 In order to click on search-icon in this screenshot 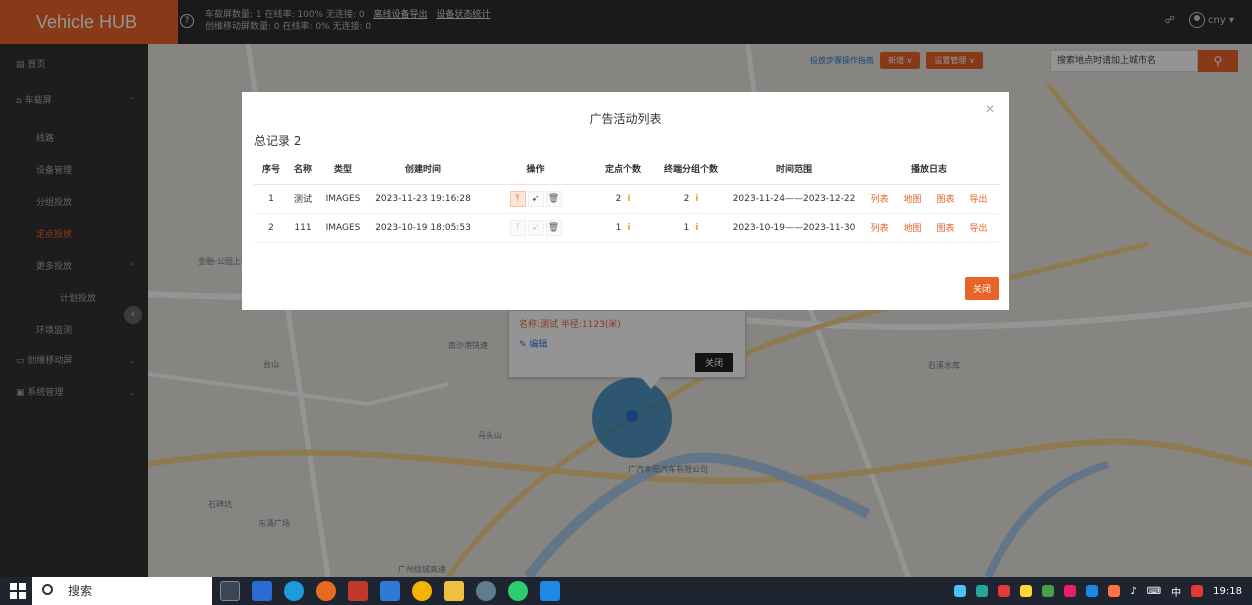, I will do `click(47, 589)`.